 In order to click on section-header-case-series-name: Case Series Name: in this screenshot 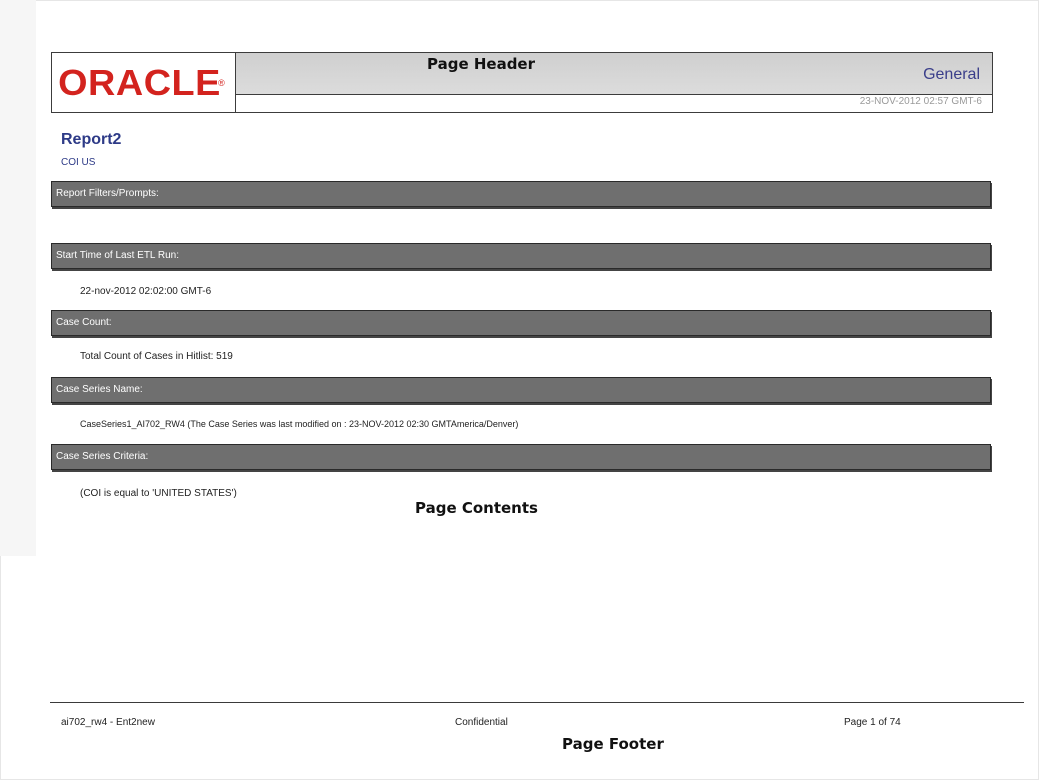, I will do `click(521, 390)`.